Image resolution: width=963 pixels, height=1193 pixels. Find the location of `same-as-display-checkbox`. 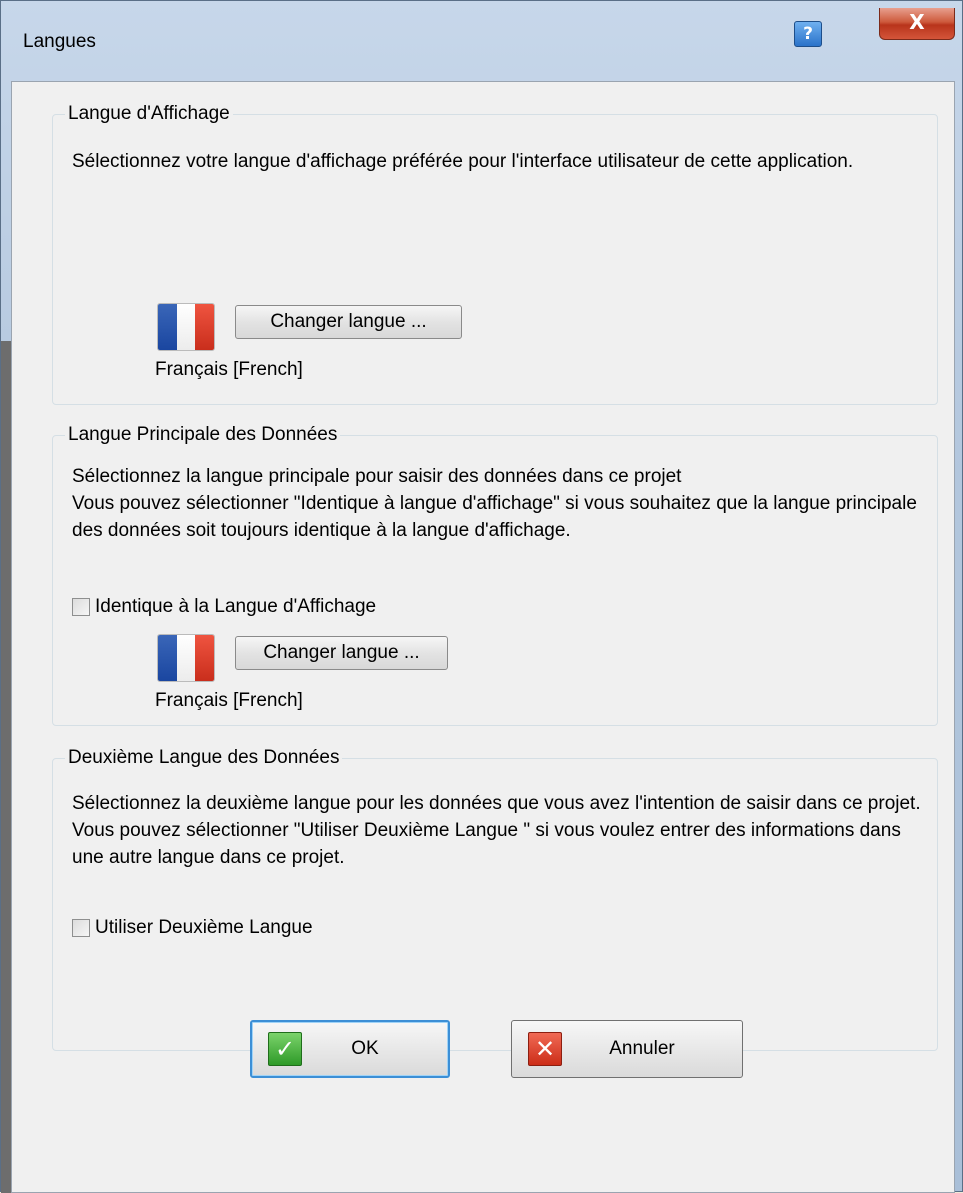

same-as-display-checkbox is located at coordinates (81, 607).